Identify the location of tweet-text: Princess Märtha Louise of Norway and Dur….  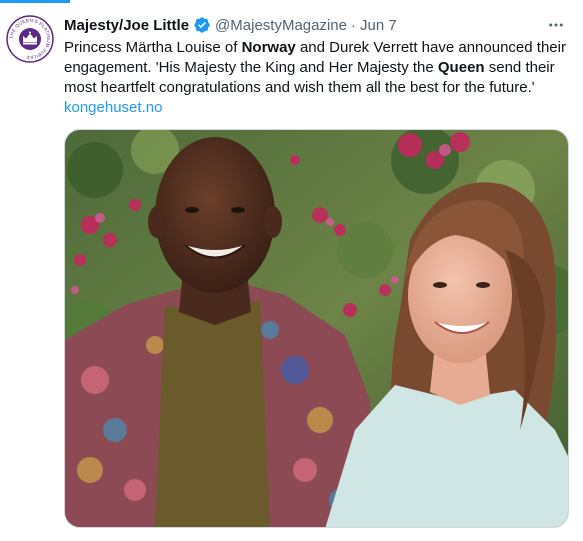
(315, 77).